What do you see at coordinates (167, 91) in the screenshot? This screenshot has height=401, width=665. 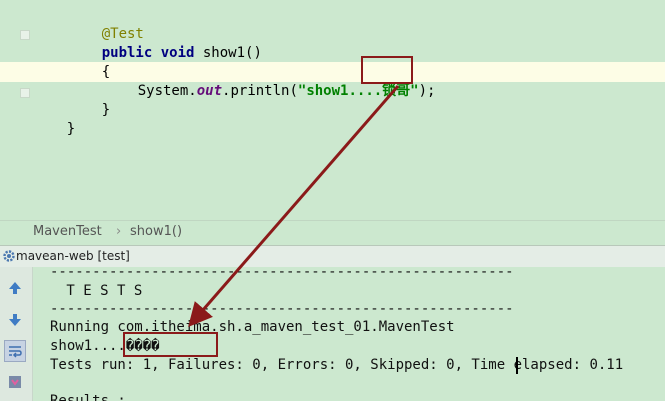 I see `call-prefix: System.` at bounding box center [167, 91].